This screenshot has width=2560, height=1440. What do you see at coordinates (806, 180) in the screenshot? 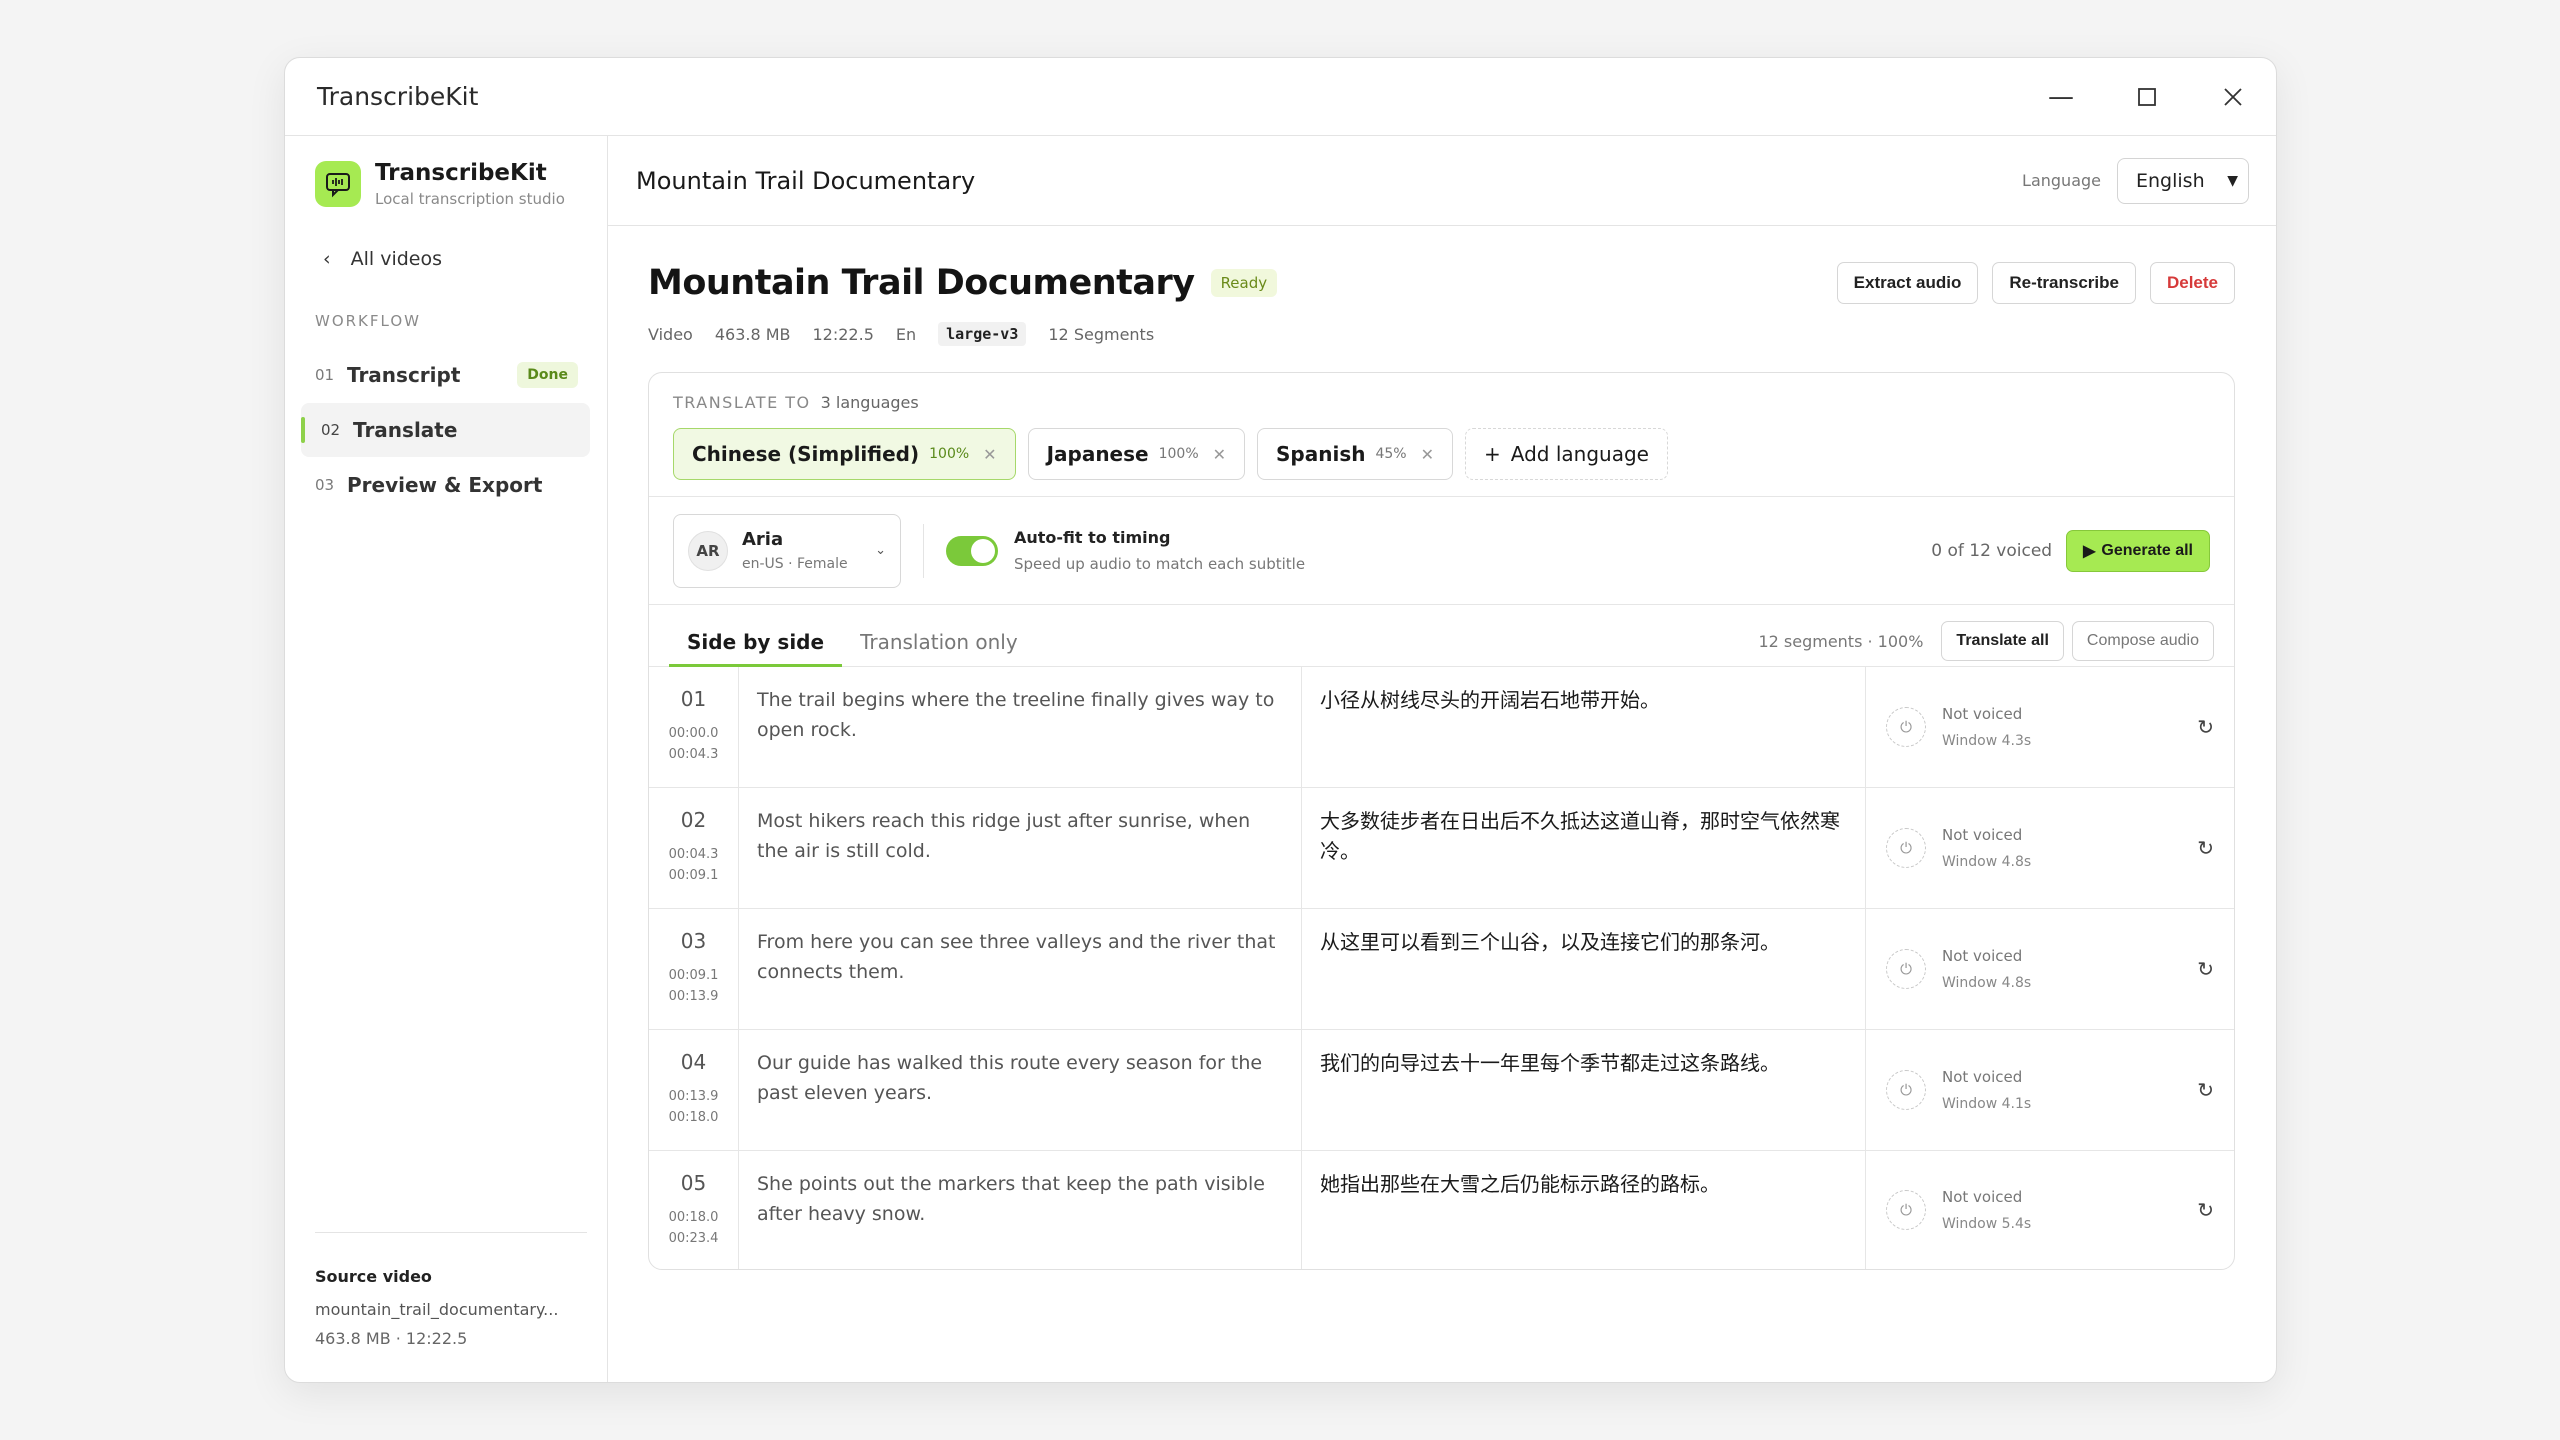
I see `topbar-title: Mountain Trail Documentary` at bounding box center [806, 180].